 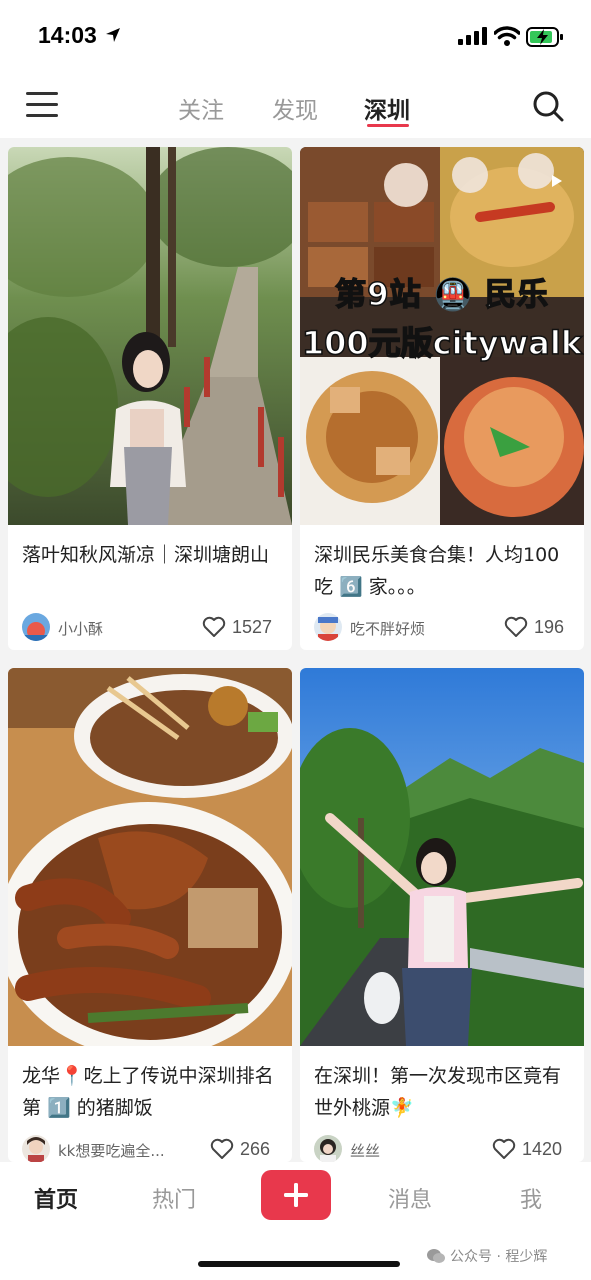 I want to click on watermark: 公众号 · 程少辉, so click(x=499, y=1257).